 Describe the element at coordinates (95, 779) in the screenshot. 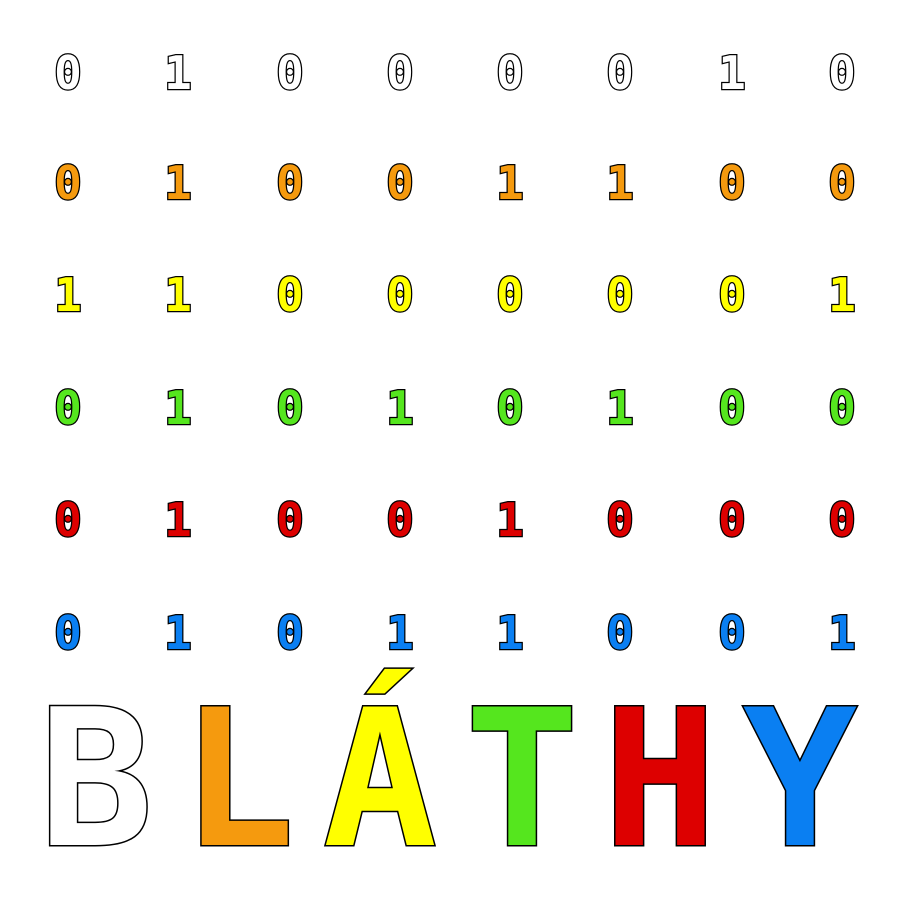

I see `wordmark-letter: B` at that location.